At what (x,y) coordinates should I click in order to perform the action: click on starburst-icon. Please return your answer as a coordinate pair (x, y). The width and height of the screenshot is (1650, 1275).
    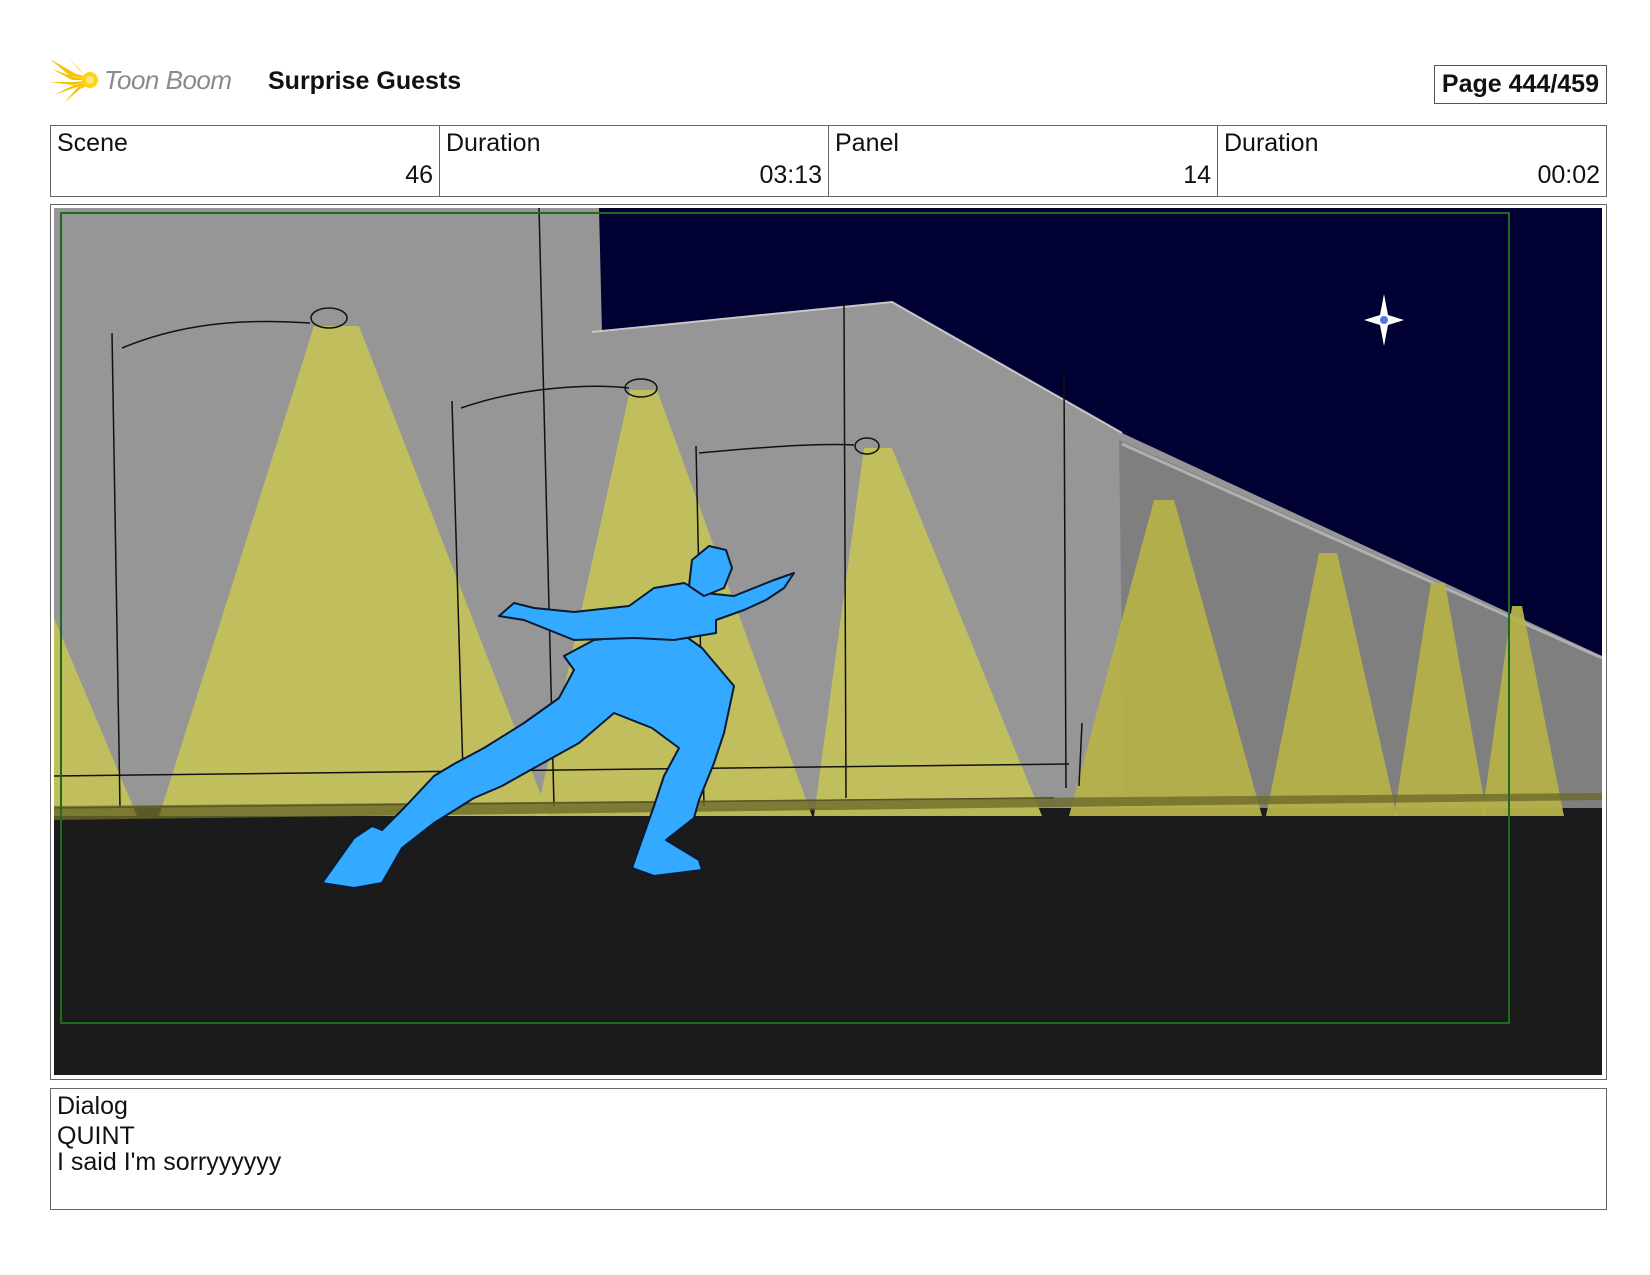
    Looking at the image, I should click on (75, 80).